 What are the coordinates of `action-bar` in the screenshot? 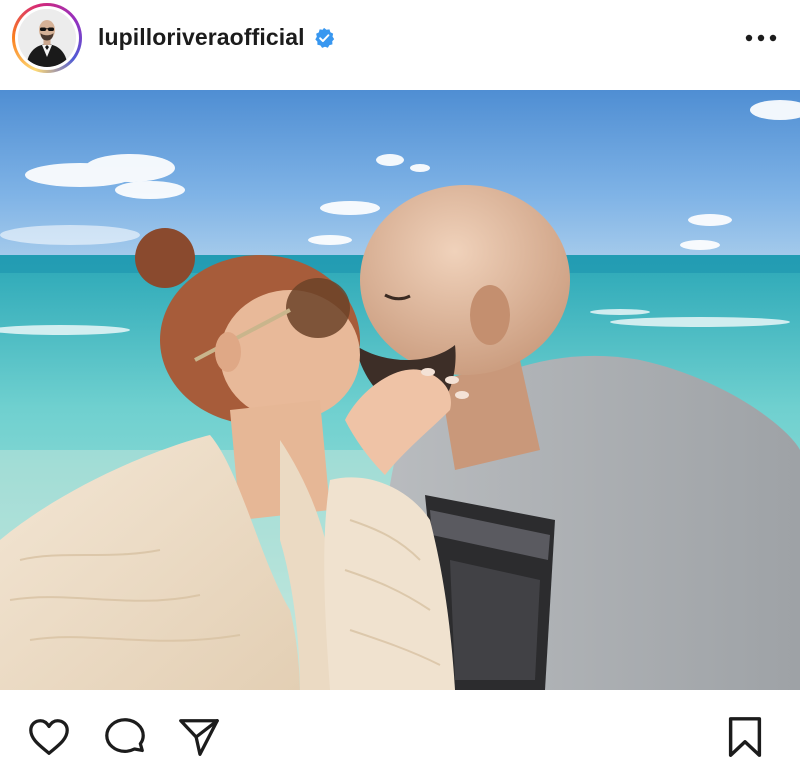 It's located at (400, 733).